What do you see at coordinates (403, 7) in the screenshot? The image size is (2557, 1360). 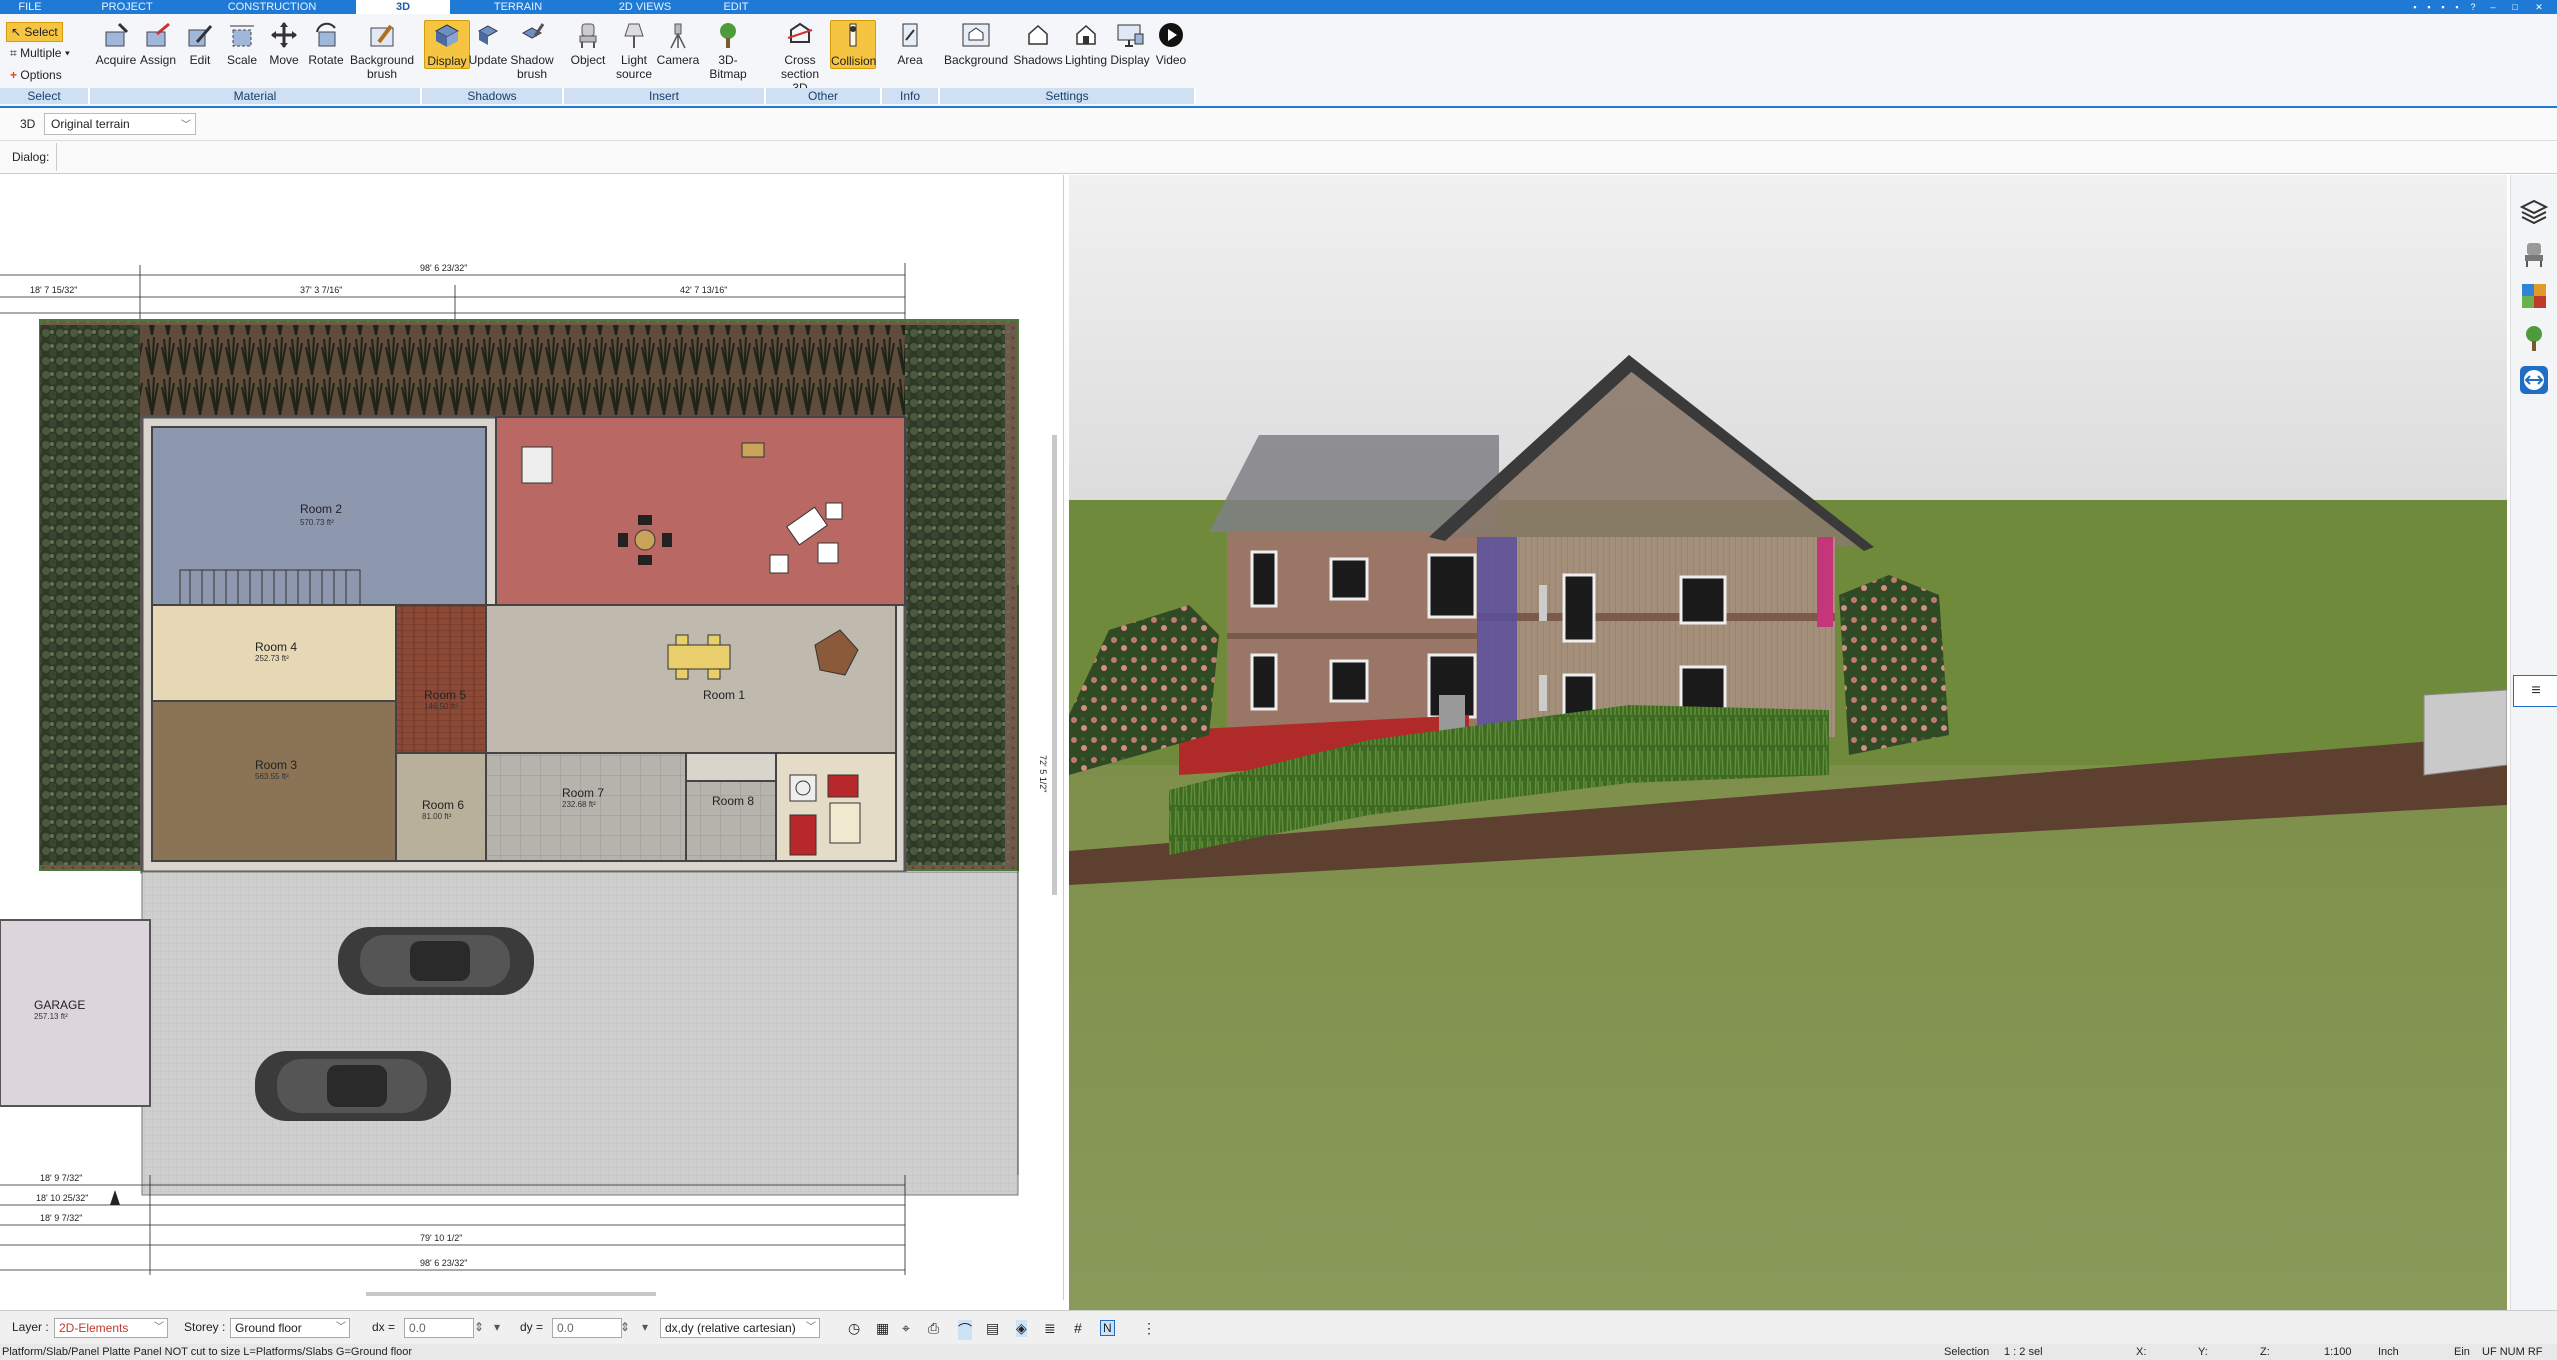 I see `menu-tab-3d: 3D` at bounding box center [403, 7].